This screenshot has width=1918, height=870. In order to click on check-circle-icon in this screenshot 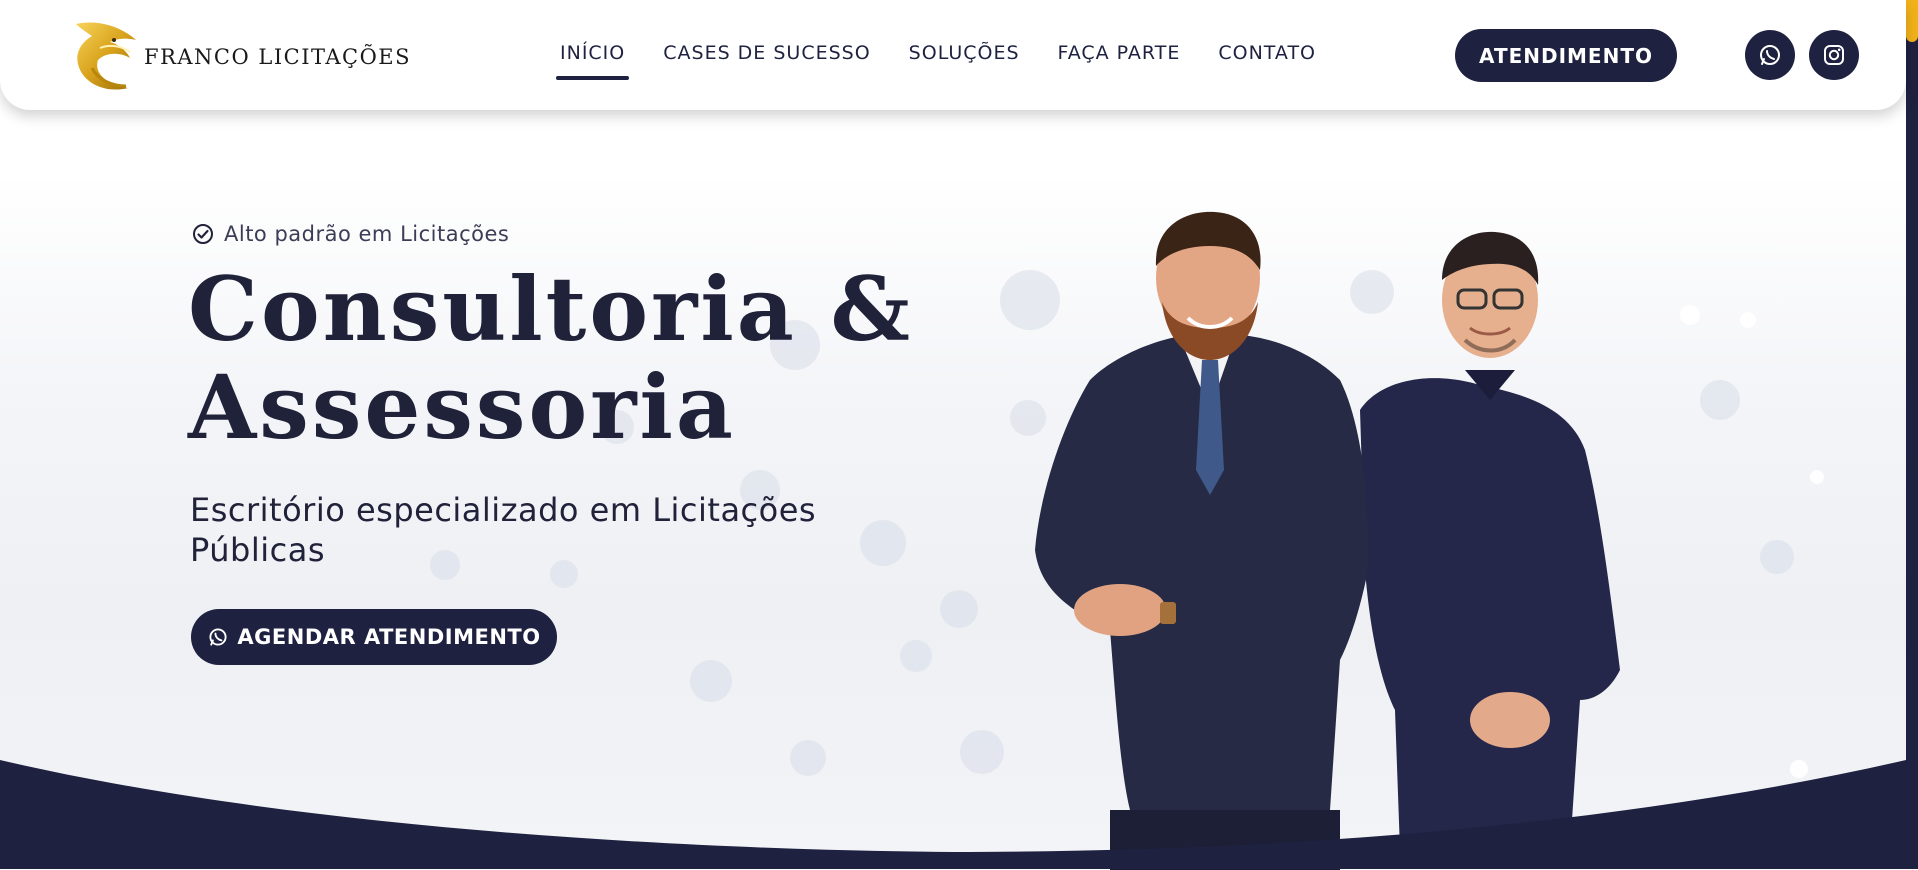, I will do `click(203, 234)`.